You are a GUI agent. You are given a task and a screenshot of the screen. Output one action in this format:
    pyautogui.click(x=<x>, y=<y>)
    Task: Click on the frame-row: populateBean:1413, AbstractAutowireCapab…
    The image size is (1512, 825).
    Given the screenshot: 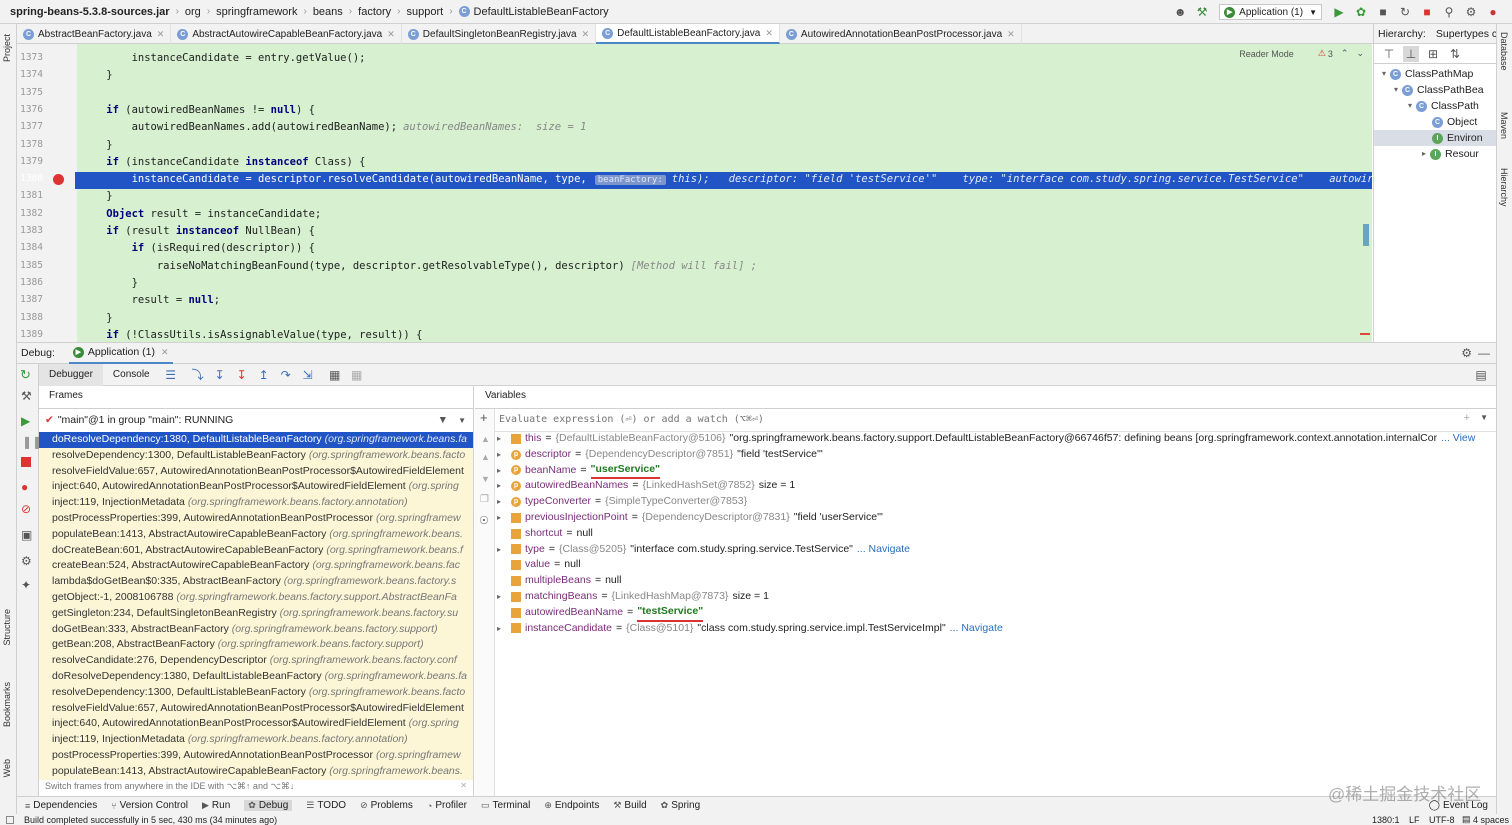 What is the action you would take?
    pyautogui.click(x=256, y=534)
    